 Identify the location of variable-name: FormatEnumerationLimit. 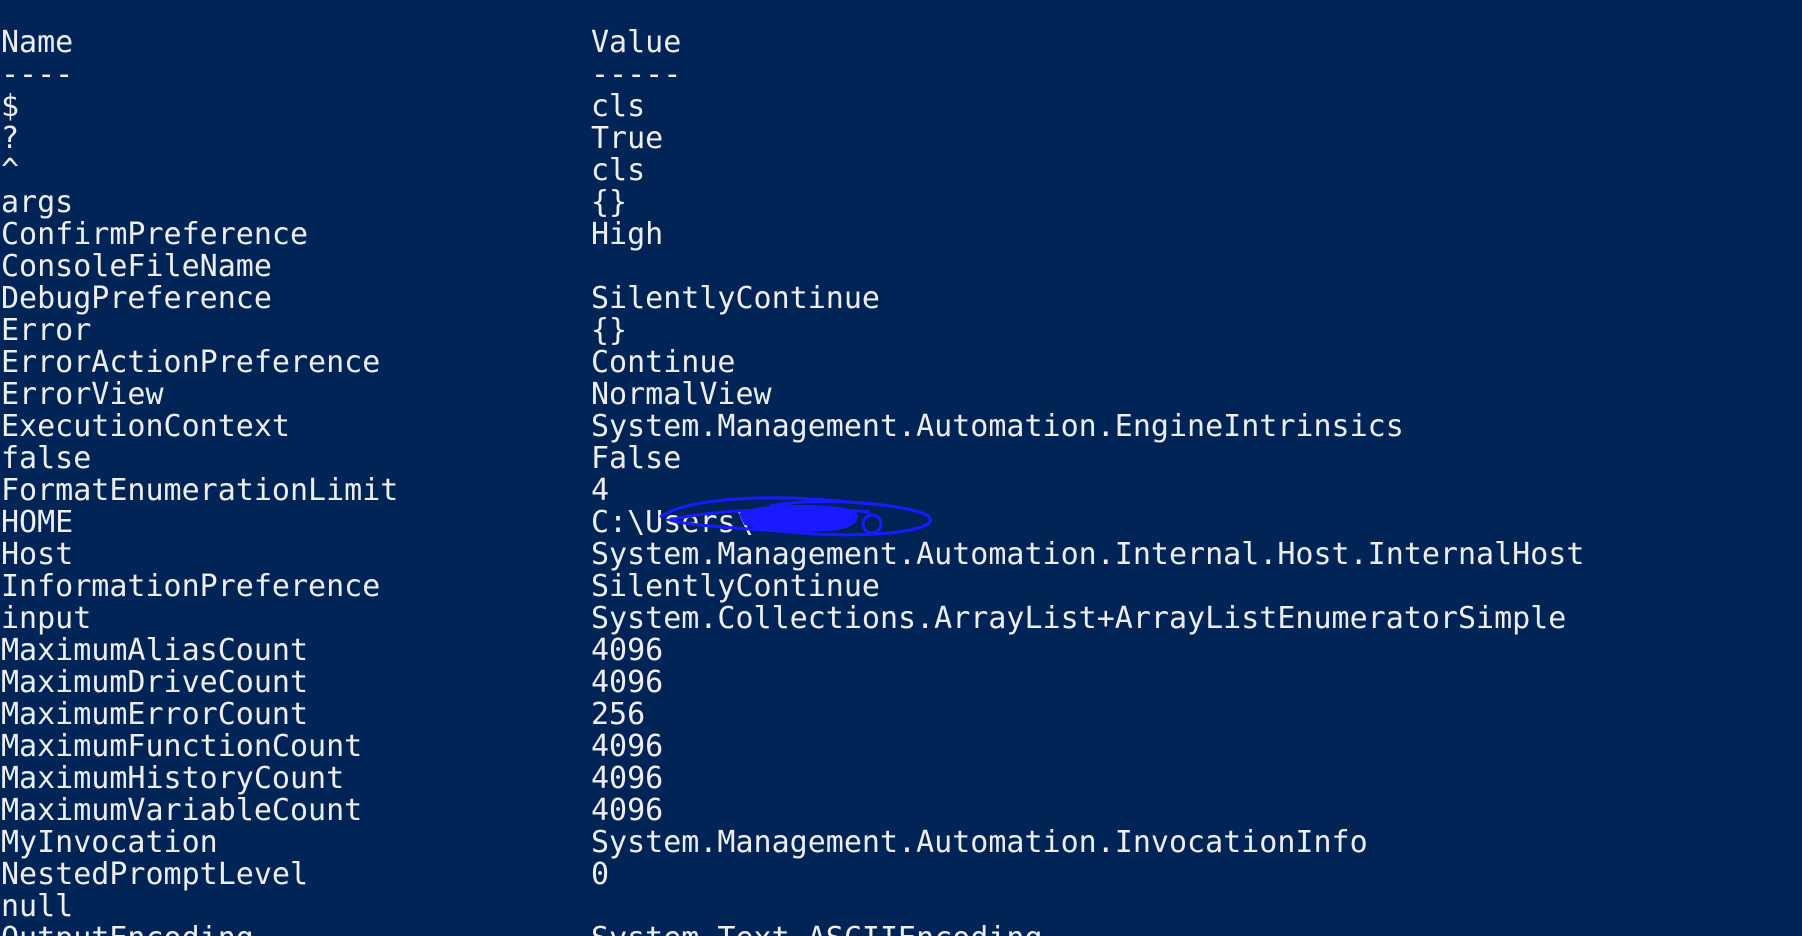
(200, 490).